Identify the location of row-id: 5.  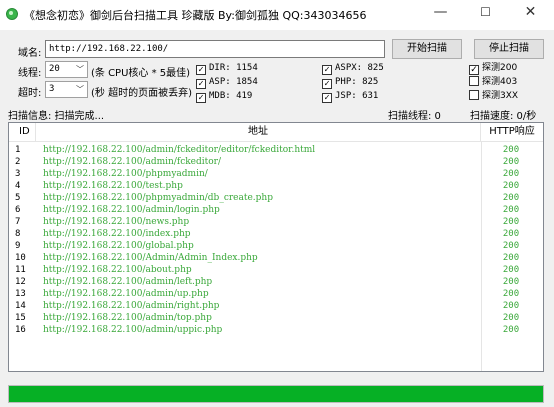
(18, 198).